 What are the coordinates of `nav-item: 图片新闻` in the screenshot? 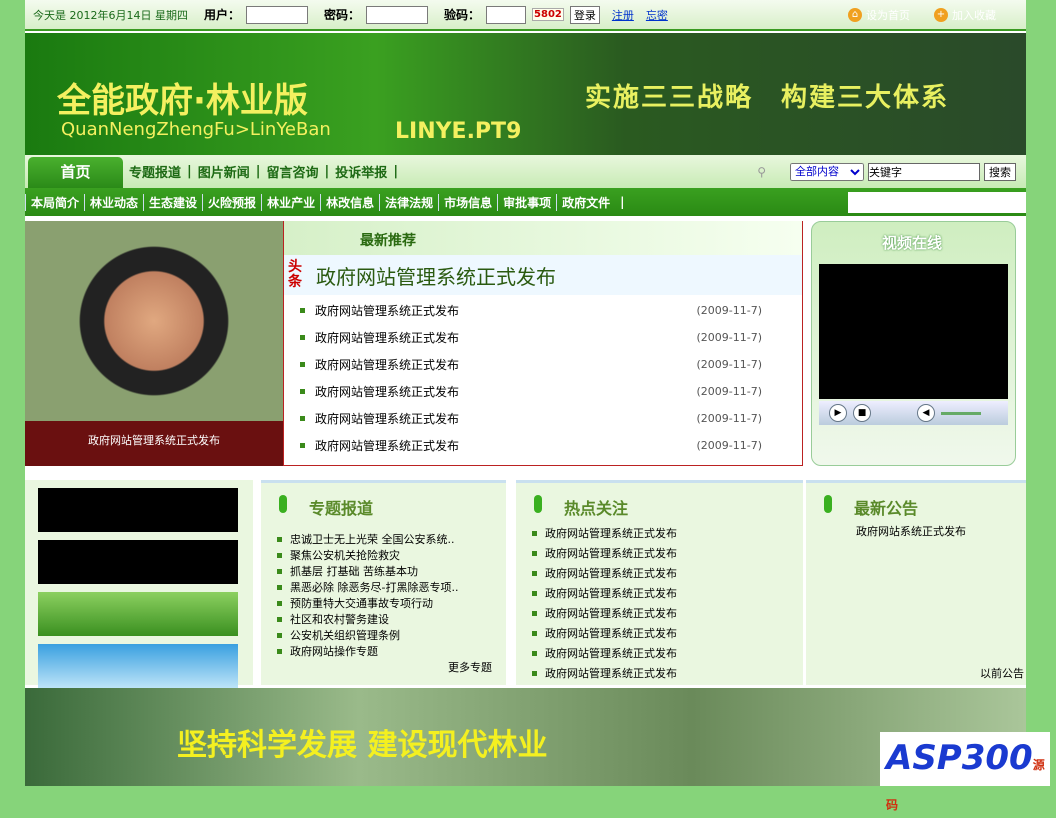 It's located at (224, 171).